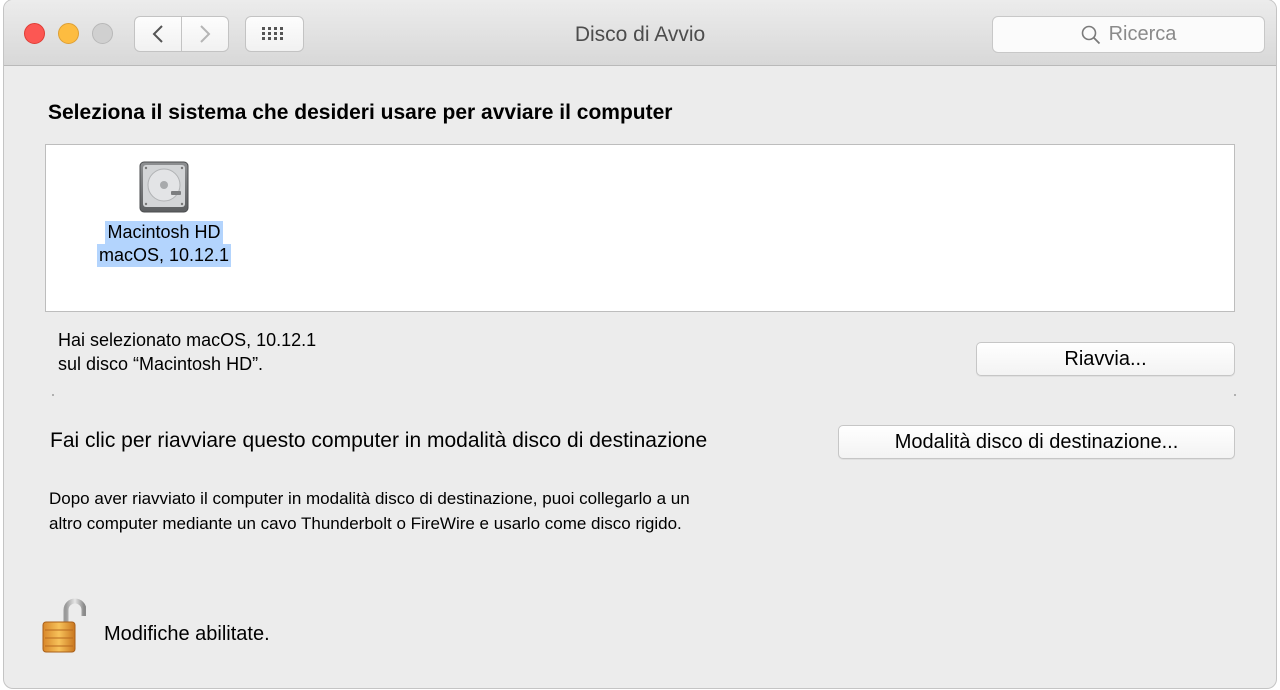 Image resolution: width=1280 pixels, height=690 pixels. What do you see at coordinates (187, 340) in the screenshot?
I see `selection-summary-line1: Hai selezionato macOS, 10.12.1` at bounding box center [187, 340].